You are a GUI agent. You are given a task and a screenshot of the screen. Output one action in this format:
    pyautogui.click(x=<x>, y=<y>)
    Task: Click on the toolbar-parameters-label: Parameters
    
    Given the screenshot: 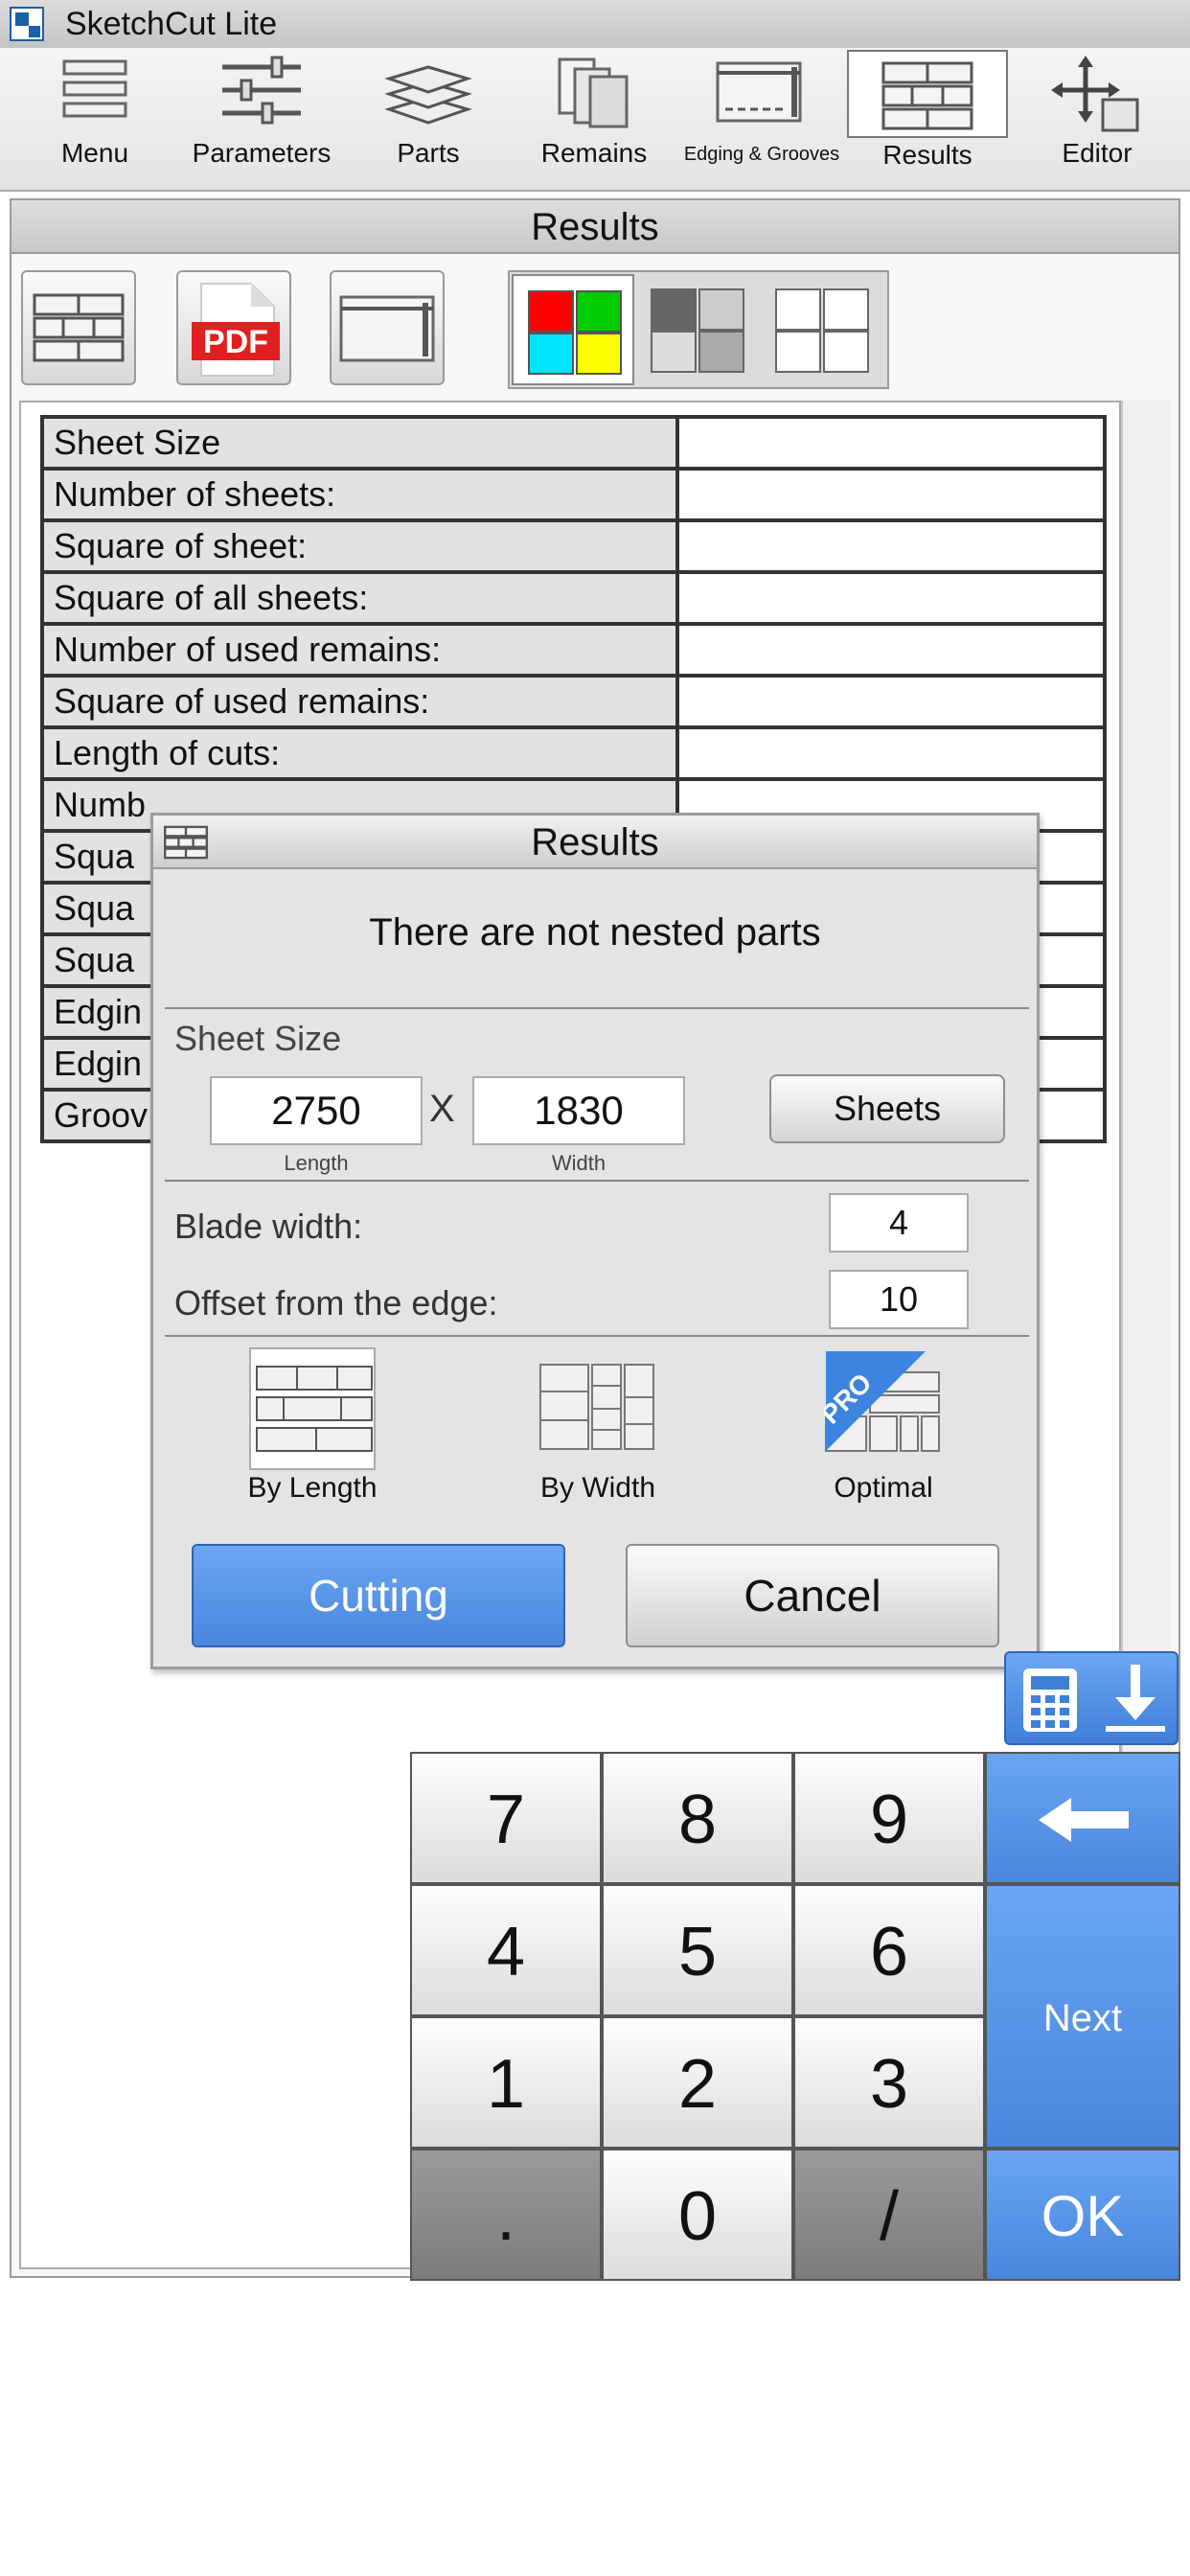 What is the action you would take?
    pyautogui.click(x=262, y=153)
    